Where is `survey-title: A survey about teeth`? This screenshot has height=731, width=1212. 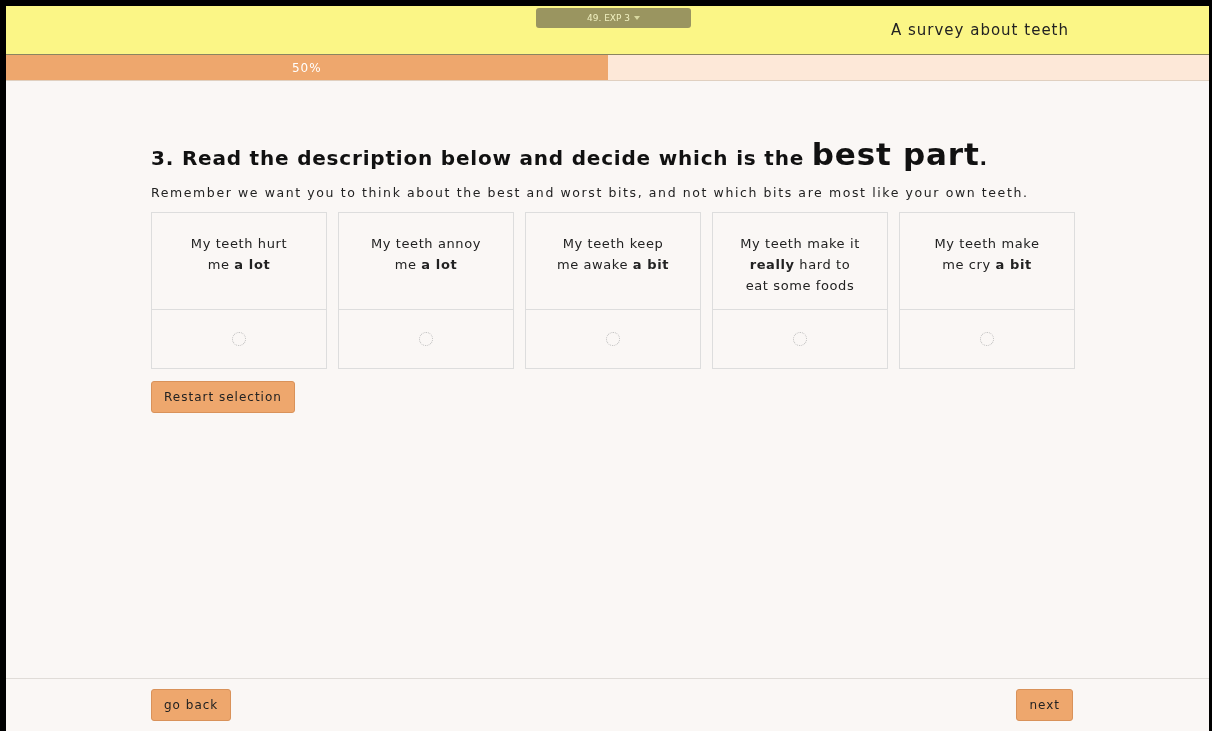 survey-title: A survey about teeth is located at coordinates (979, 30).